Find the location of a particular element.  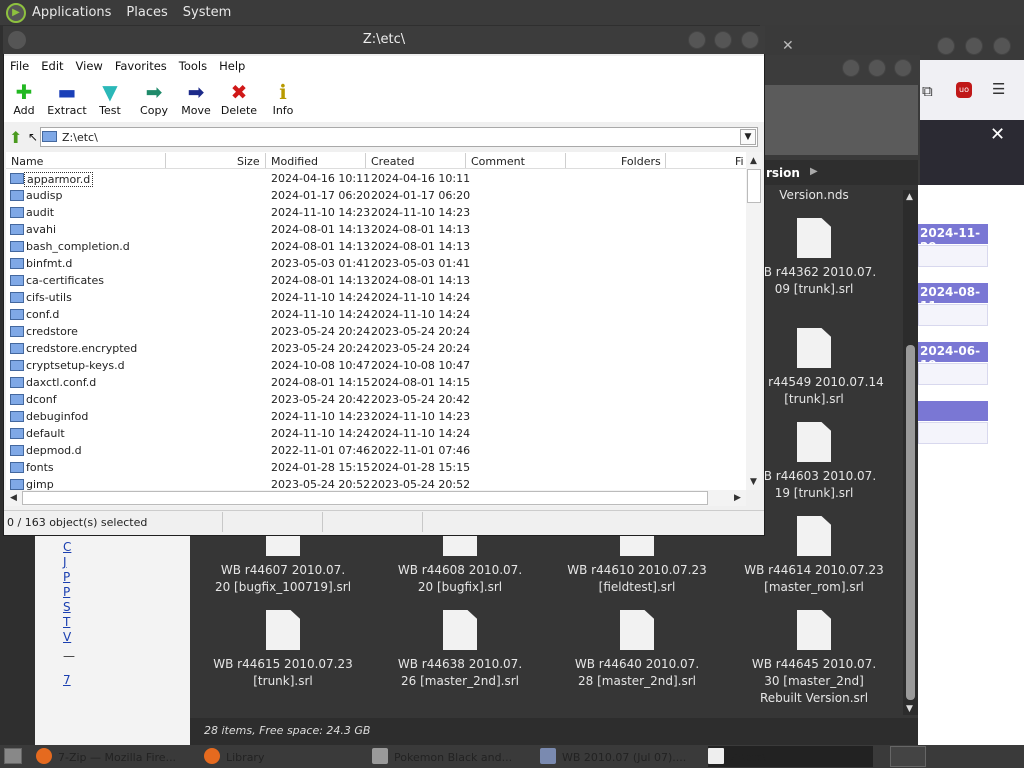

menu-places: Places is located at coordinates (146, 12).